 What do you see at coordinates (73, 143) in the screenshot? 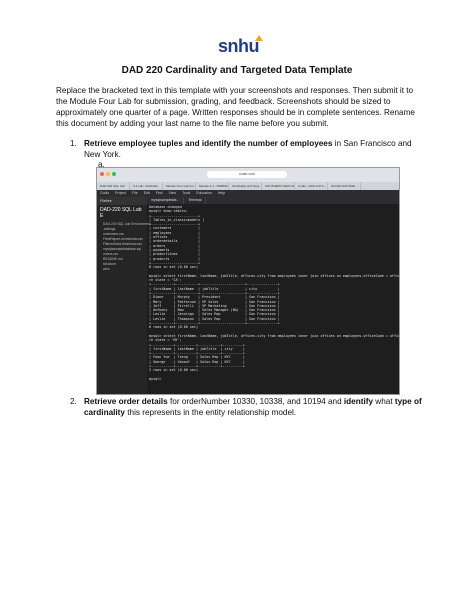
I see `question-number: 1.` at bounding box center [73, 143].